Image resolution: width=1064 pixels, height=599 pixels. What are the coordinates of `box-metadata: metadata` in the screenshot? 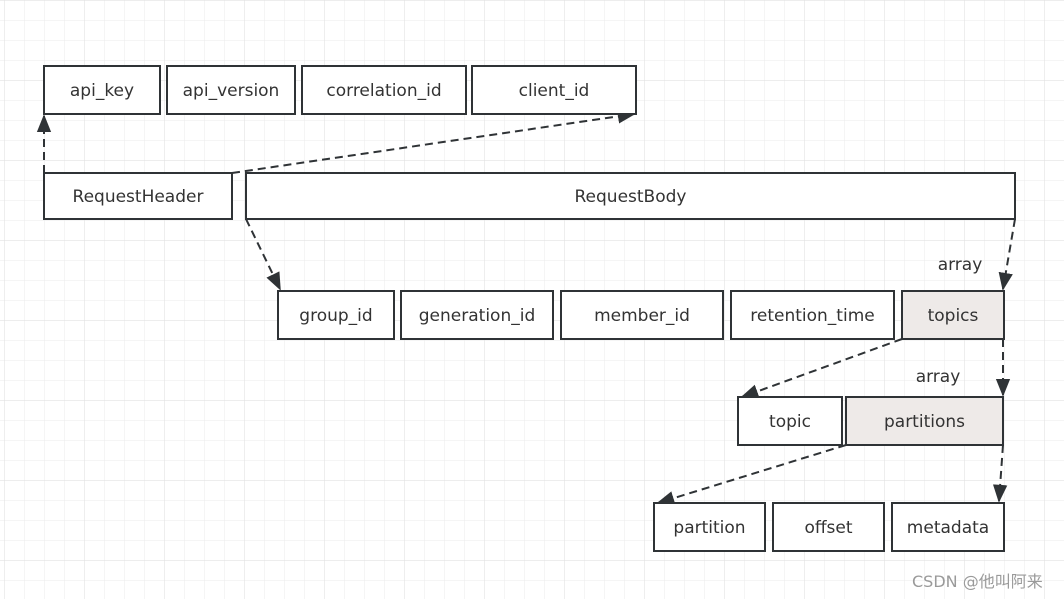 It's located at (948, 527).